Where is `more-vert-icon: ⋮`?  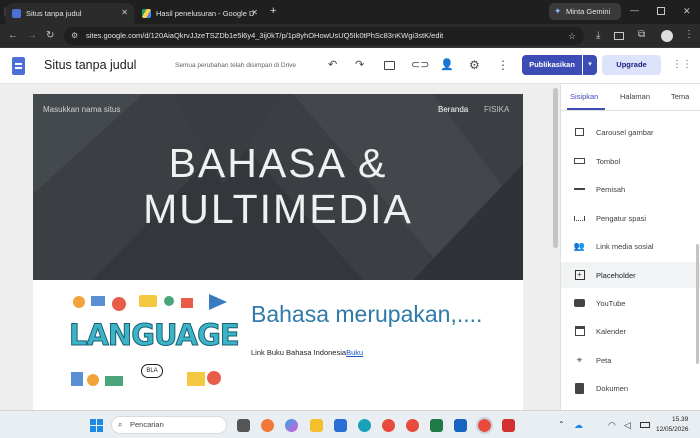
more-vert-icon: ⋮ is located at coordinates (503, 65).